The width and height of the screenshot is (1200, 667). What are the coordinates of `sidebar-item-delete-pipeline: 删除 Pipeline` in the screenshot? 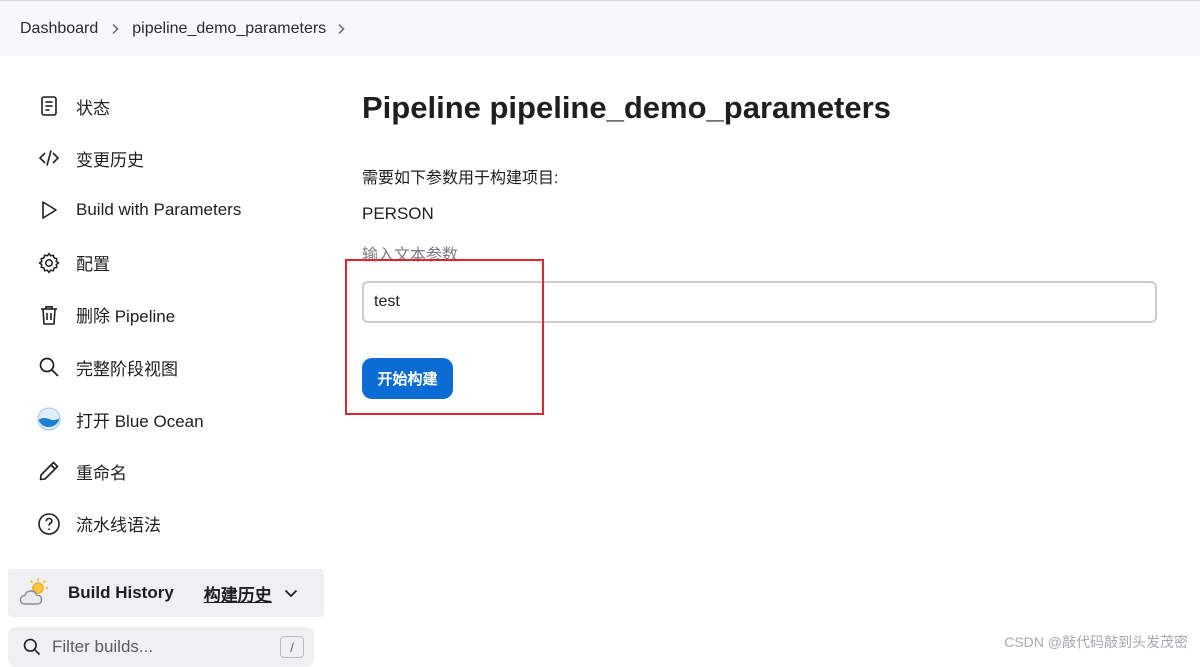 It's located at (165, 315).